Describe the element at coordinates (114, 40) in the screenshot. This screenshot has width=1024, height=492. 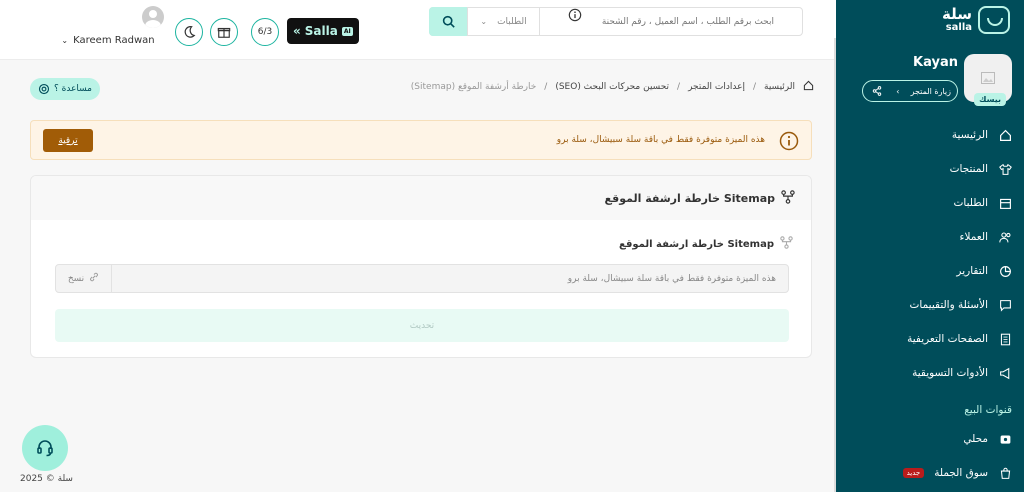
I see `user-name: Kareem Radwan` at that location.